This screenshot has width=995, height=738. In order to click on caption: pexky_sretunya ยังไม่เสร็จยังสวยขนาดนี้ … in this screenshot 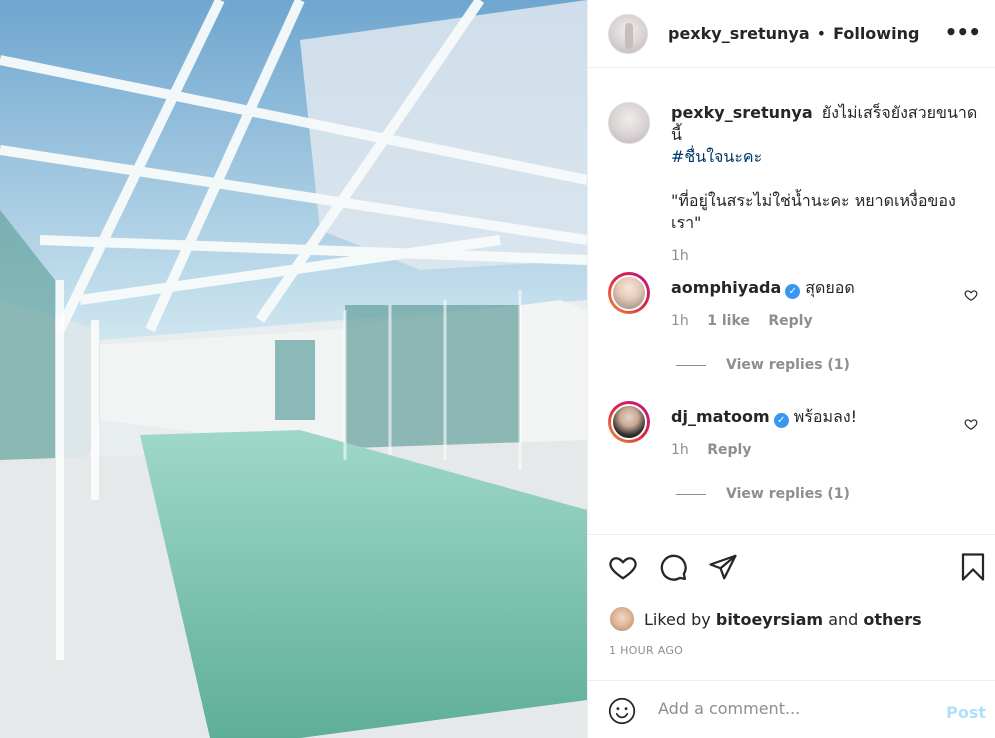, I will do `click(793, 183)`.